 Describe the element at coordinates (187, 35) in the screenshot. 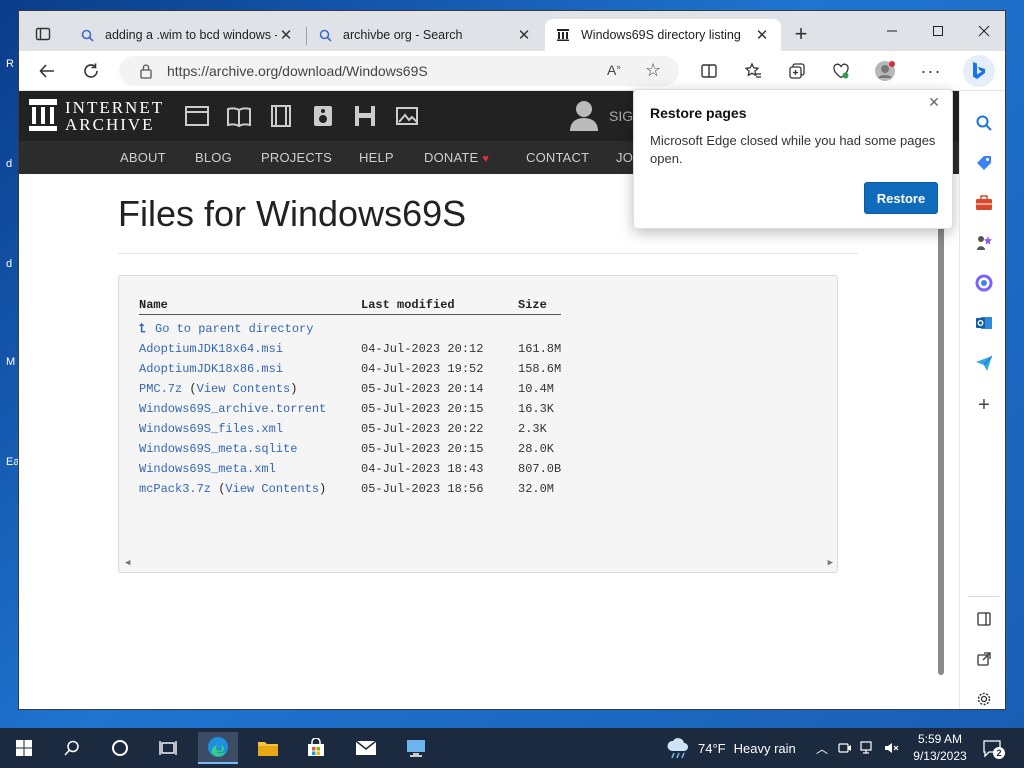

I see `tab-wim-search: adding a .wim to bcd windows - ✕` at that location.